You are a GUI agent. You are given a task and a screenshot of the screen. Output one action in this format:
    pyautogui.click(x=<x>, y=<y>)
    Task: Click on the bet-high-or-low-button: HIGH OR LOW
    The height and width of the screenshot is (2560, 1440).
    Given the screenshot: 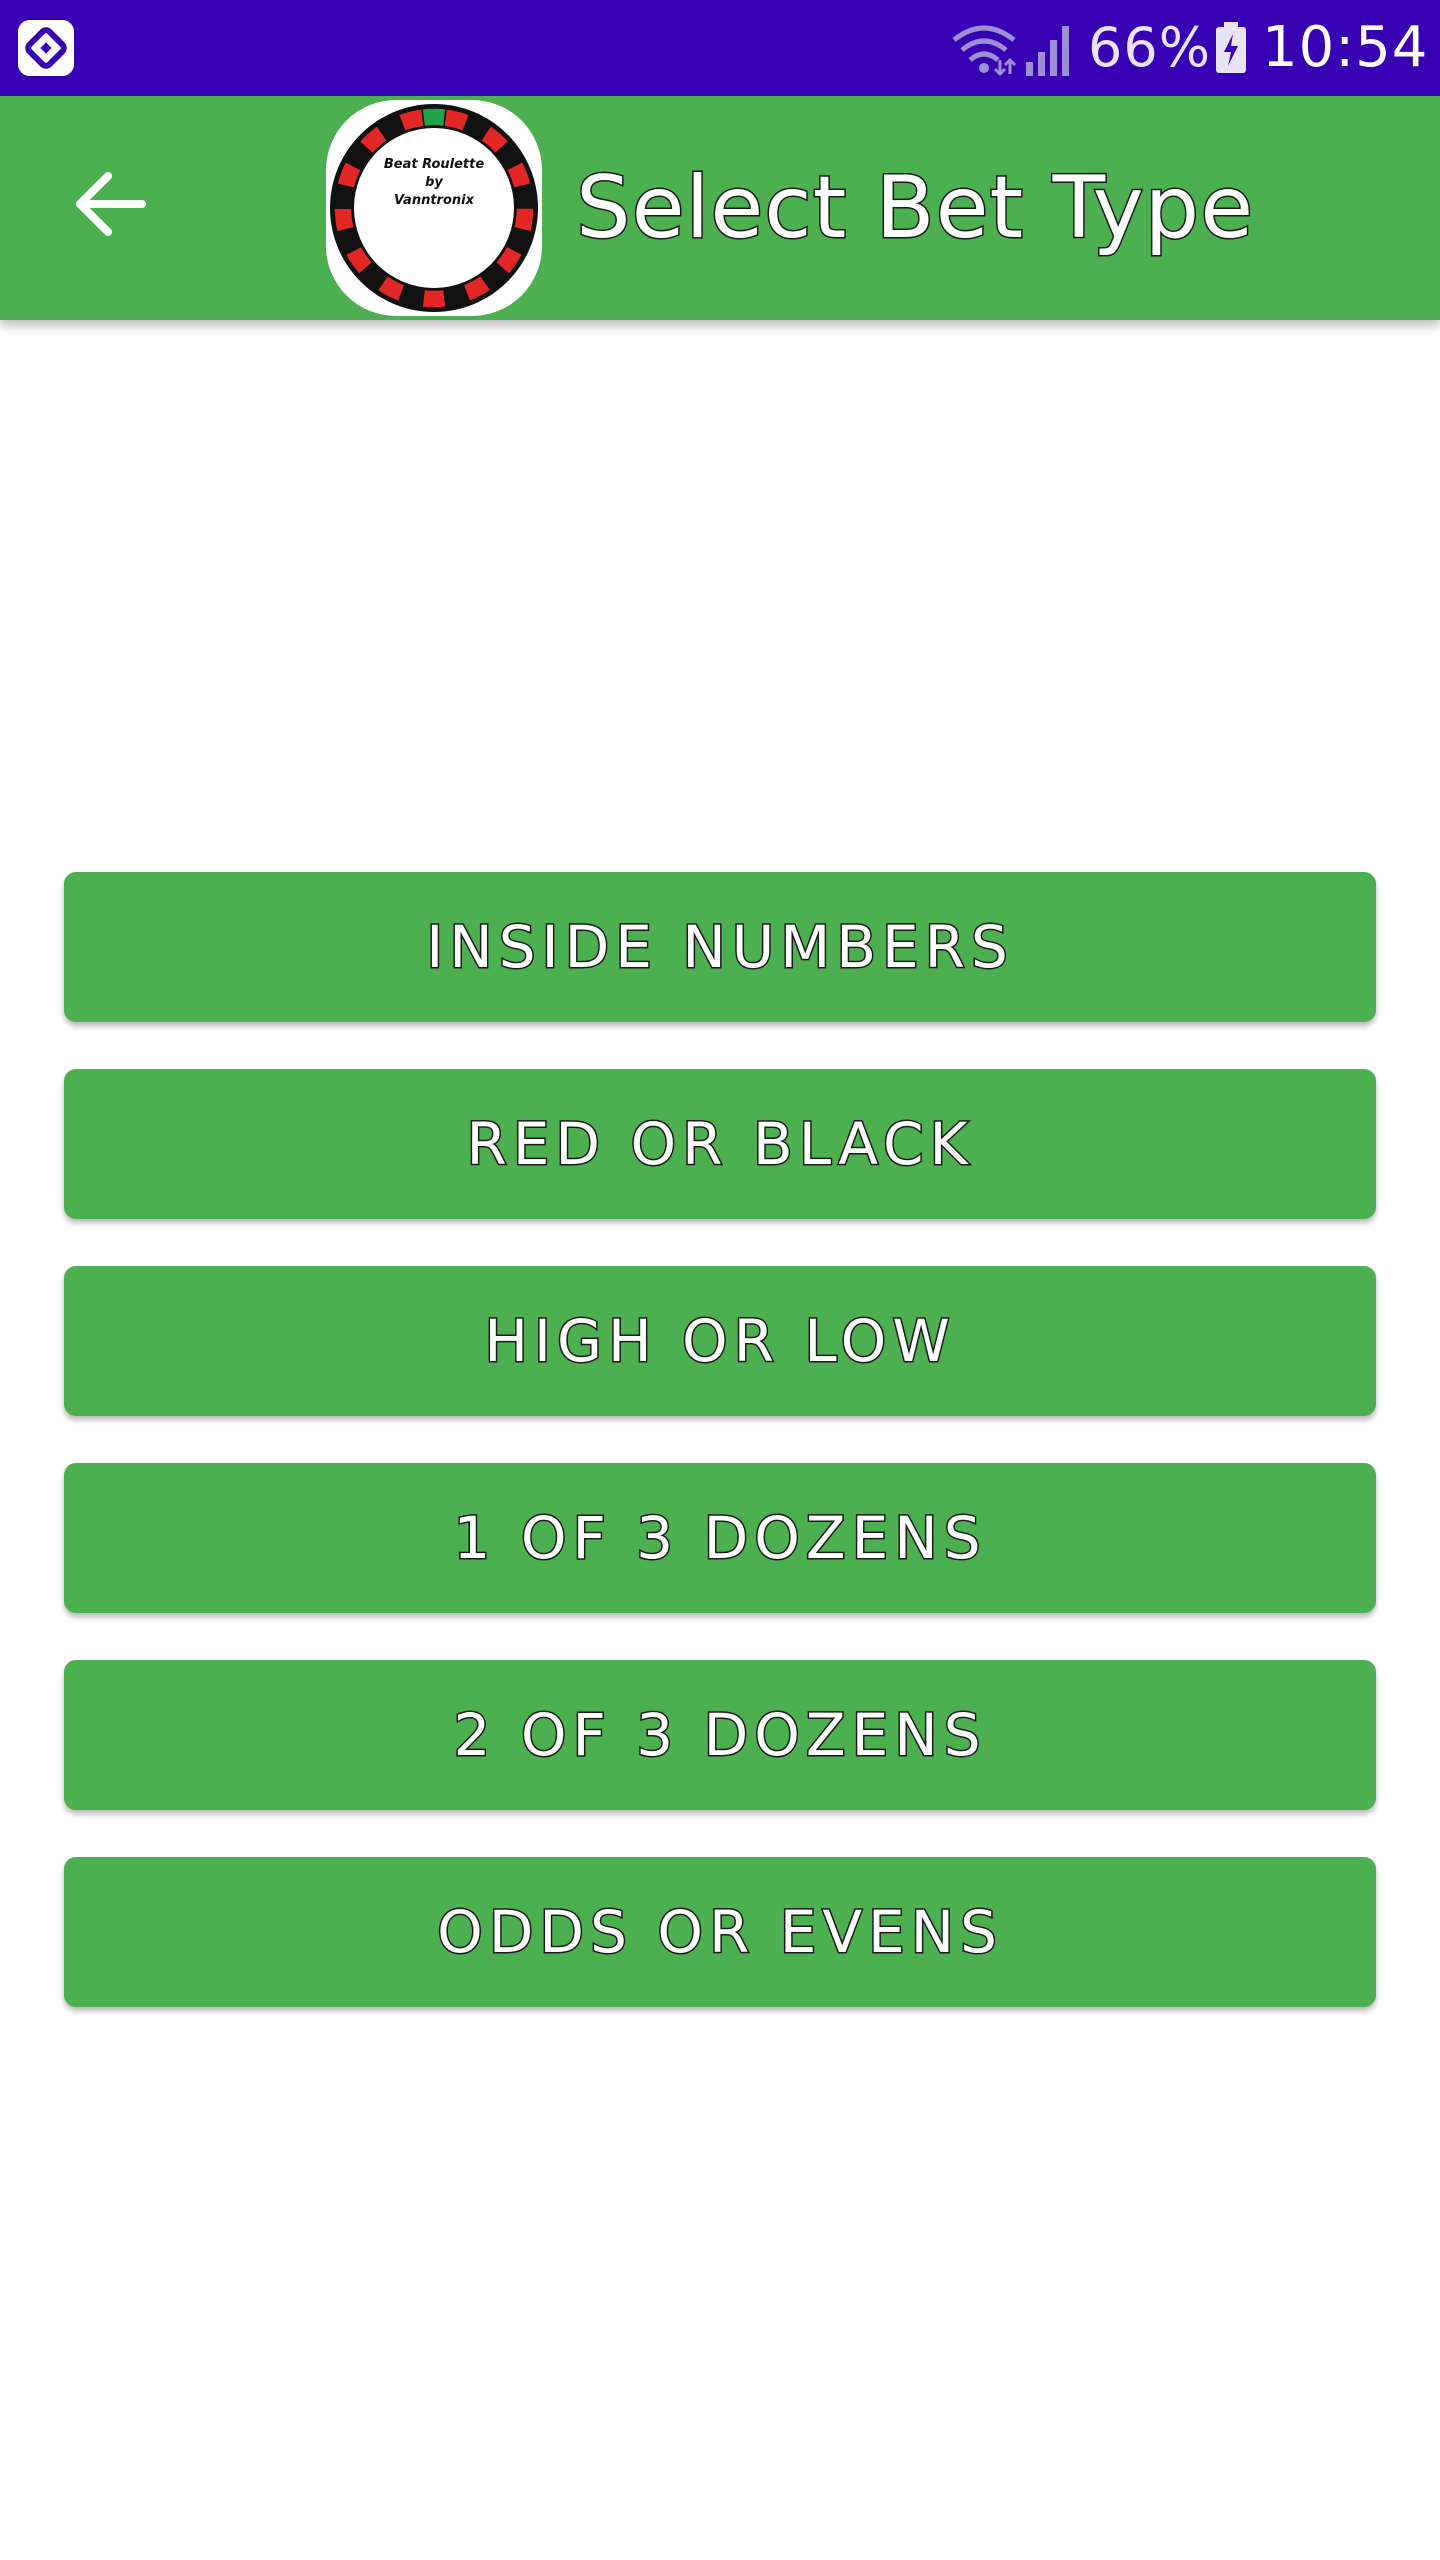 What is the action you would take?
    pyautogui.click(x=720, y=1341)
    